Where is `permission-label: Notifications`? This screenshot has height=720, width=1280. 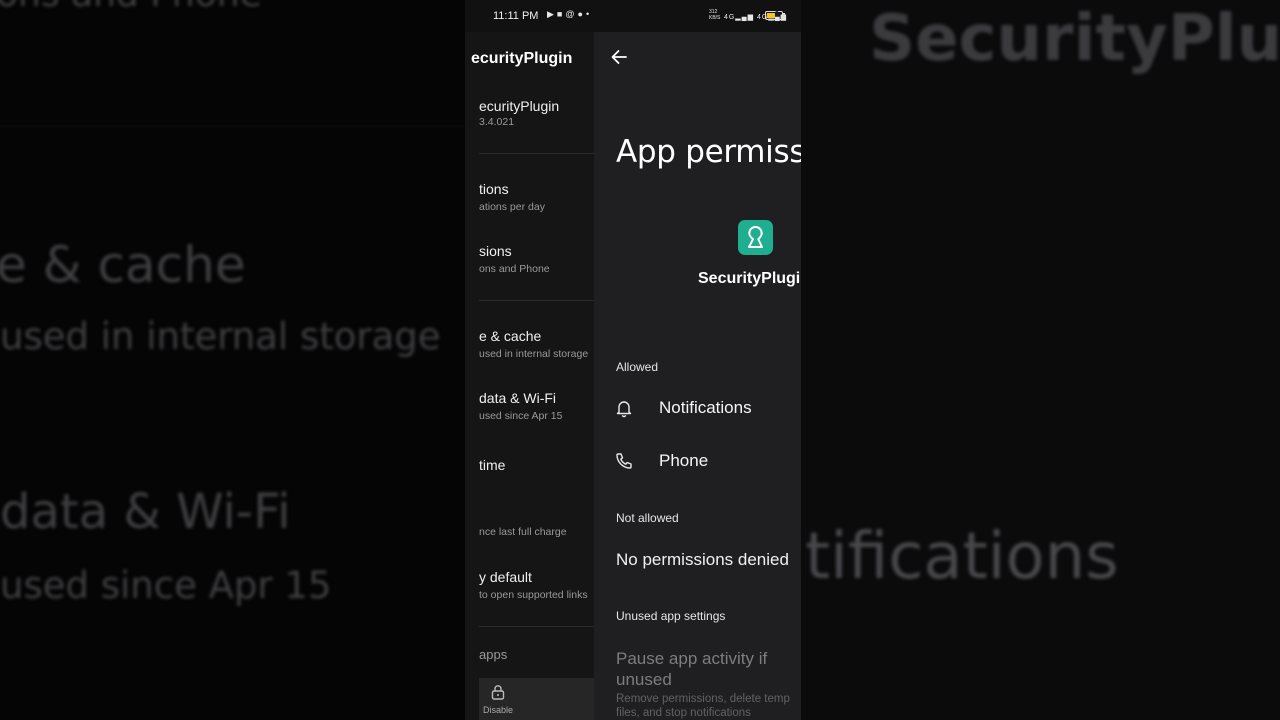 permission-label: Notifications is located at coordinates (705, 407).